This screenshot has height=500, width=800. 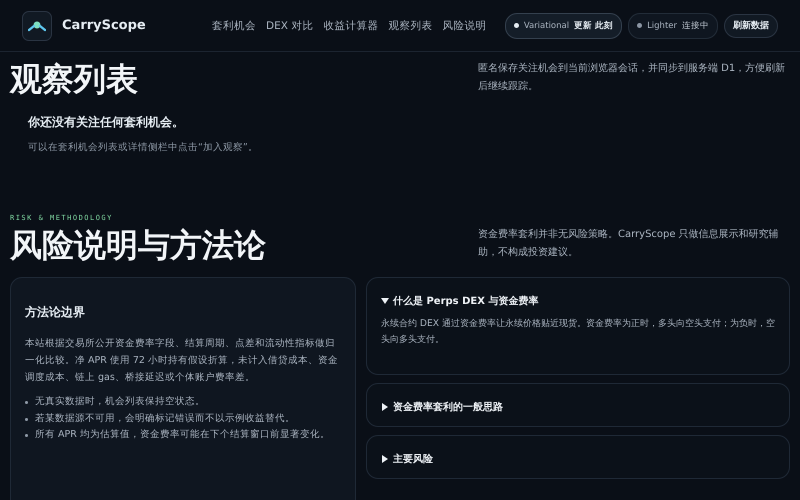 What do you see at coordinates (547, 25) in the screenshot?
I see `source-name: Variational` at bounding box center [547, 25].